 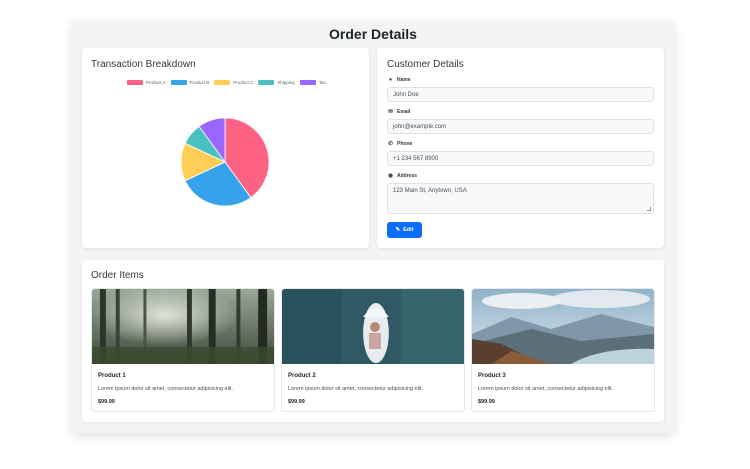 I want to click on product-name: Product 1, so click(x=112, y=376).